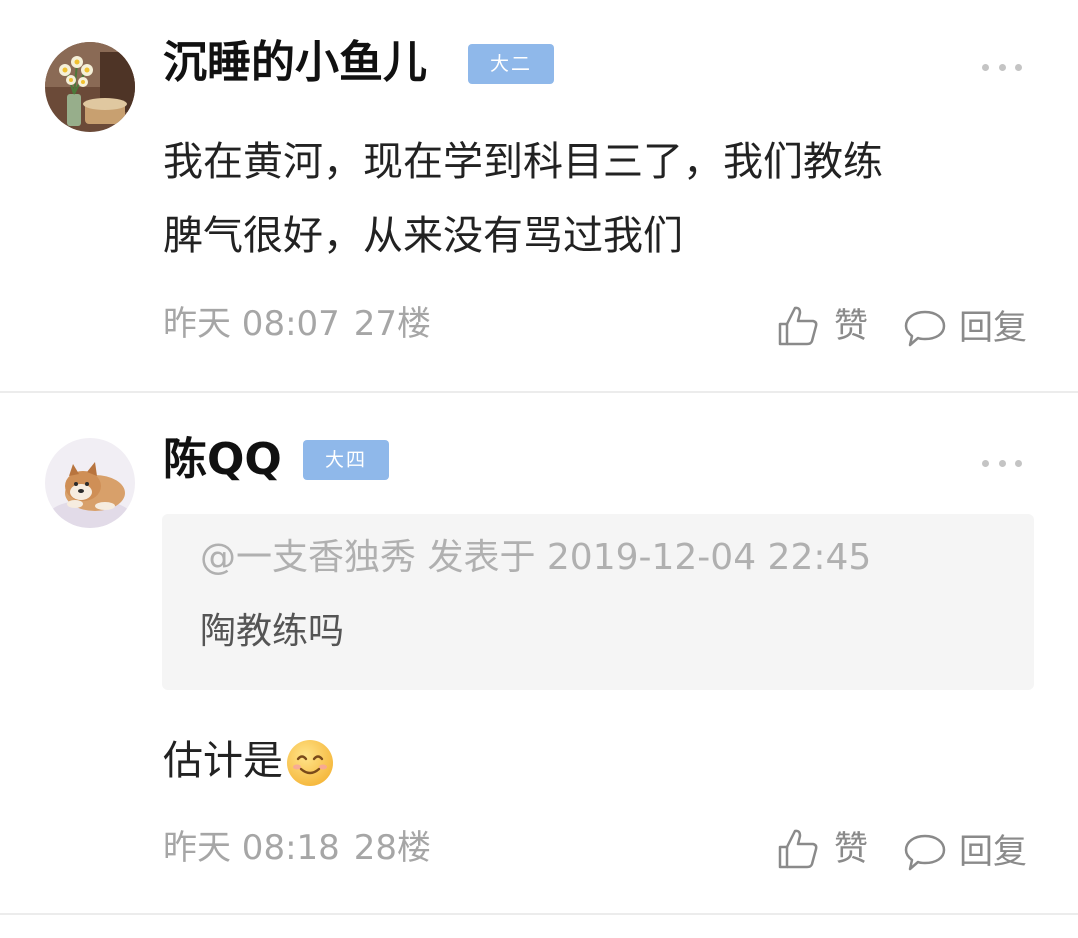 The image size is (1078, 938). I want to click on shiba-dog-avatar-icon, so click(90, 483).